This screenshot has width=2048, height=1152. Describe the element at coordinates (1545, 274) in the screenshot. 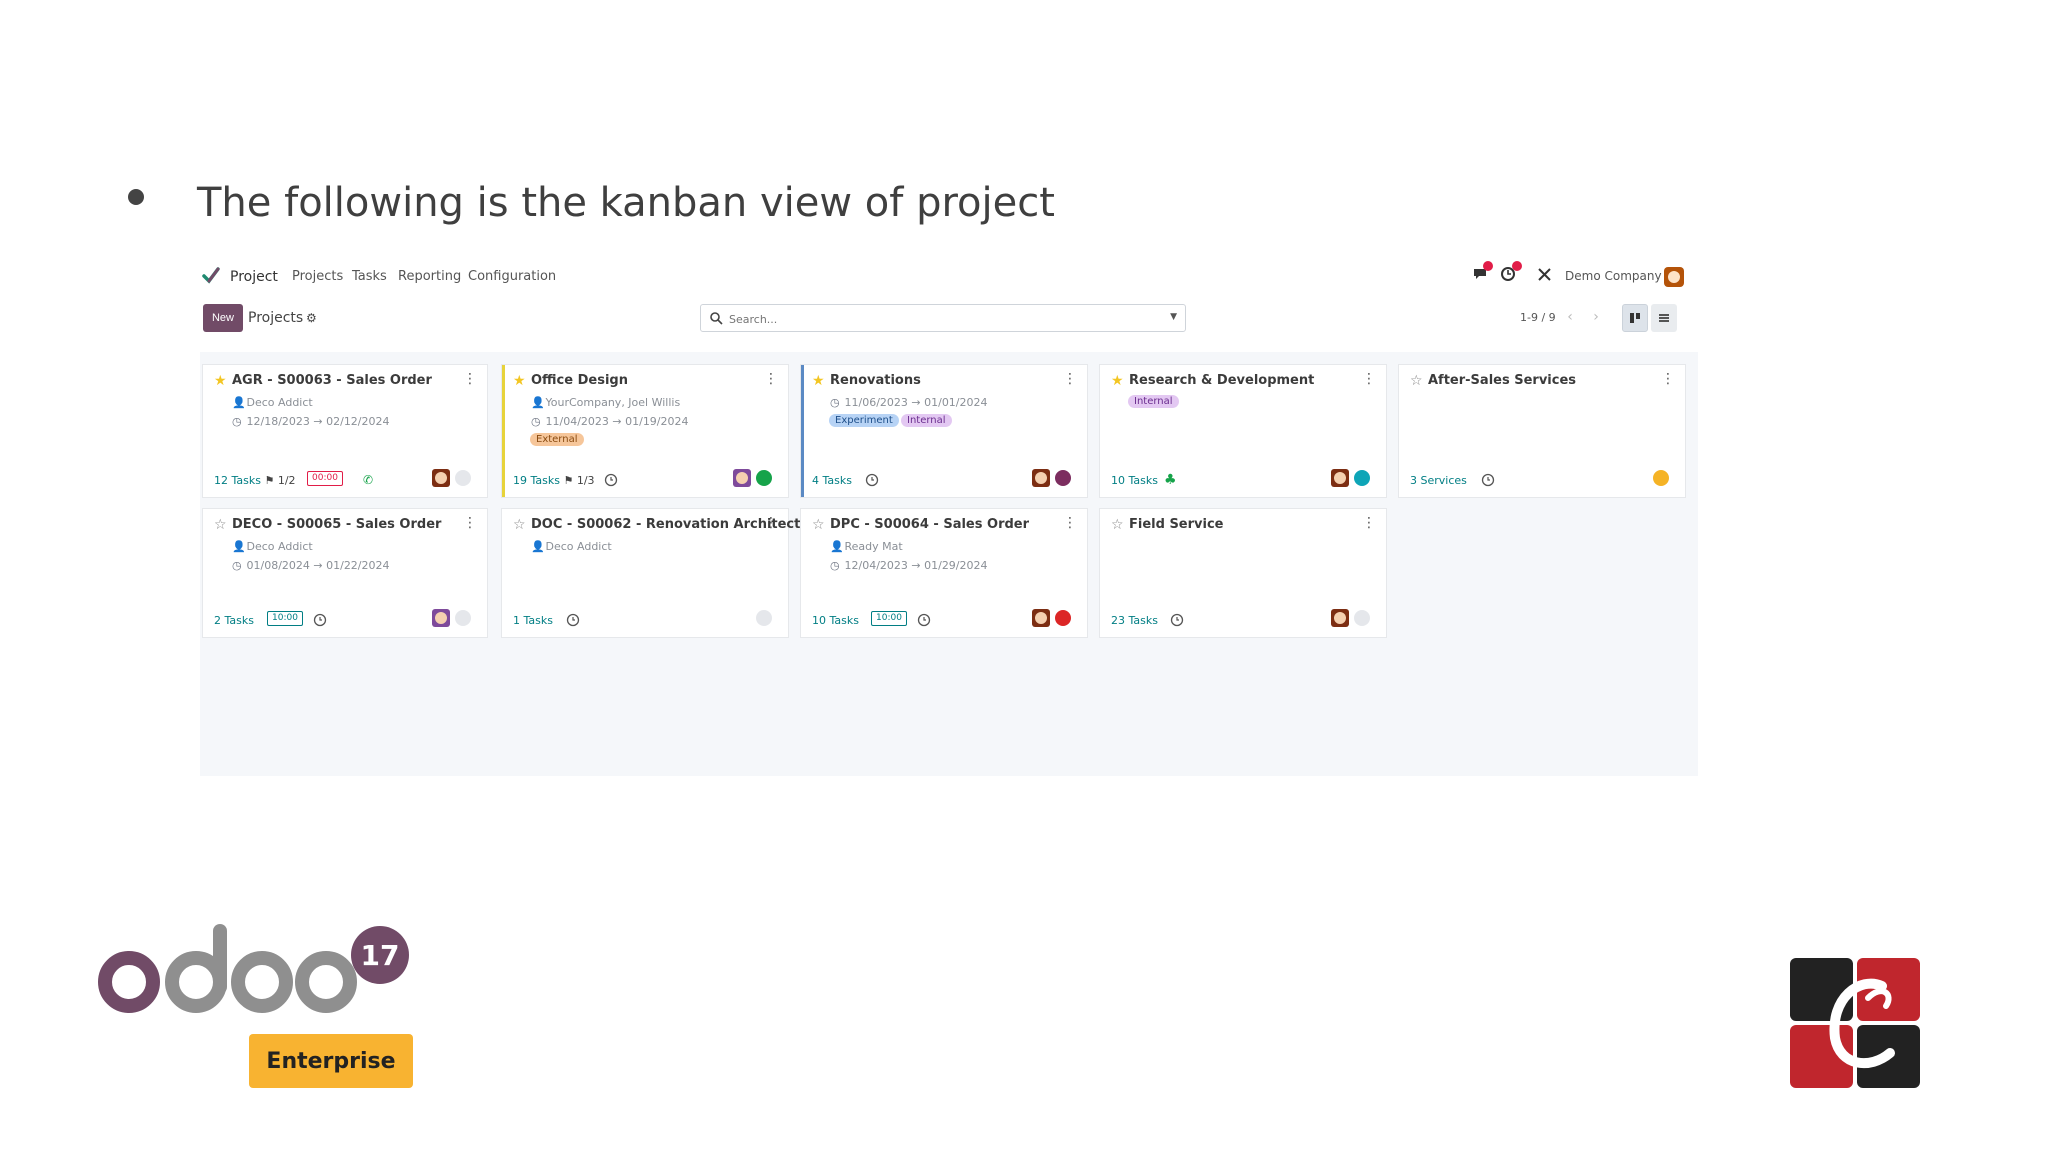

I see `tools-icon` at that location.